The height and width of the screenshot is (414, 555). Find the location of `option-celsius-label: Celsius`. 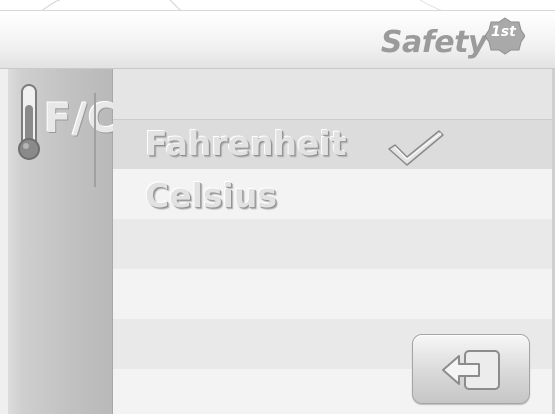

option-celsius-label: Celsius is located at coordinates (211, 195).